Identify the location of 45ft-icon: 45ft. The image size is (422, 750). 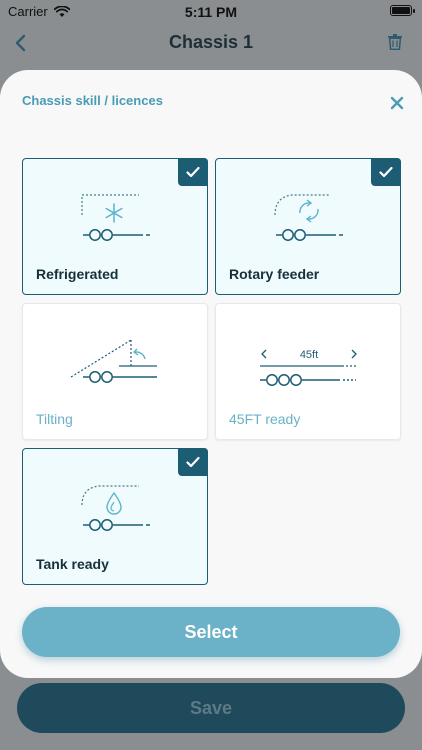
(308, 367).